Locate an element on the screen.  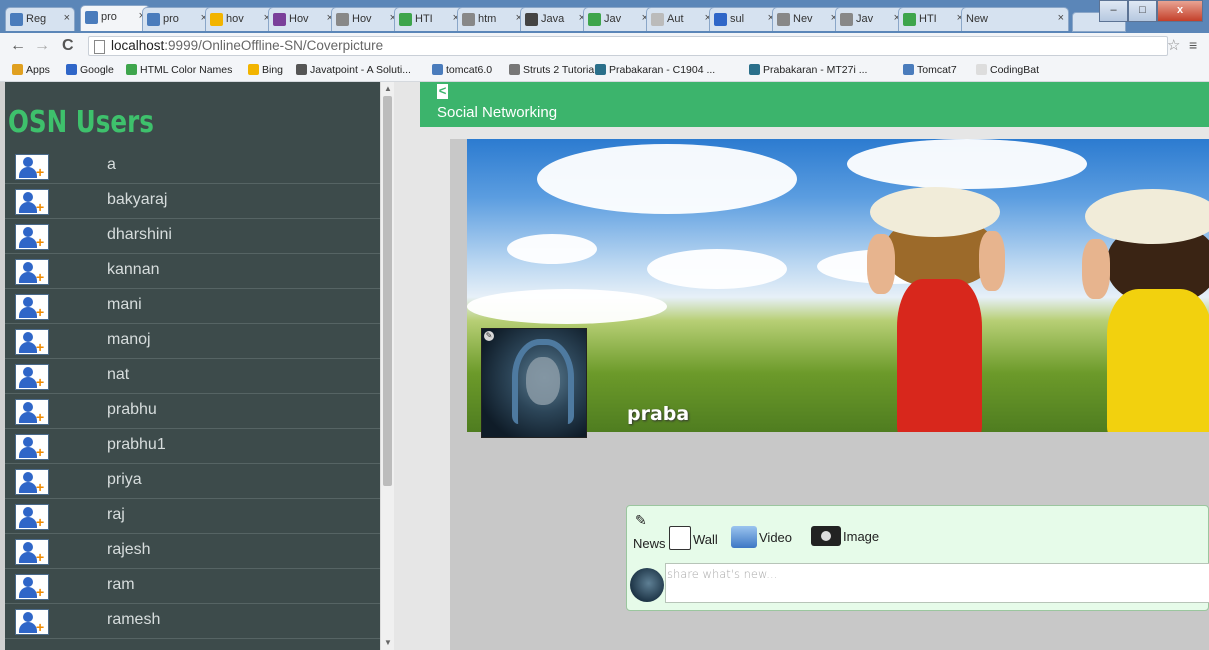
user-name: raj is located at coordinates (116, 515).